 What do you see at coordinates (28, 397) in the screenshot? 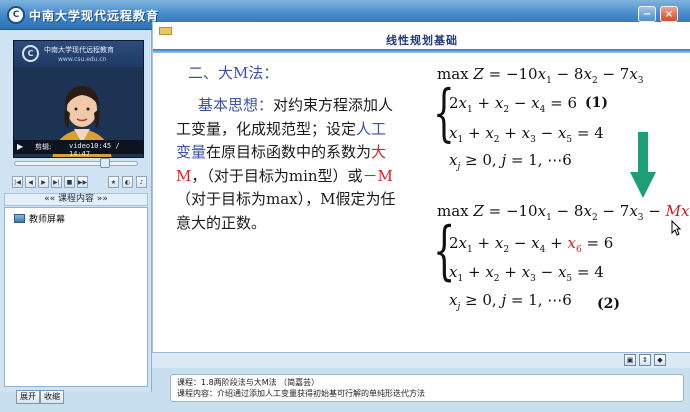
I see `expand-button: 展开` at bounding box center [28, 397].